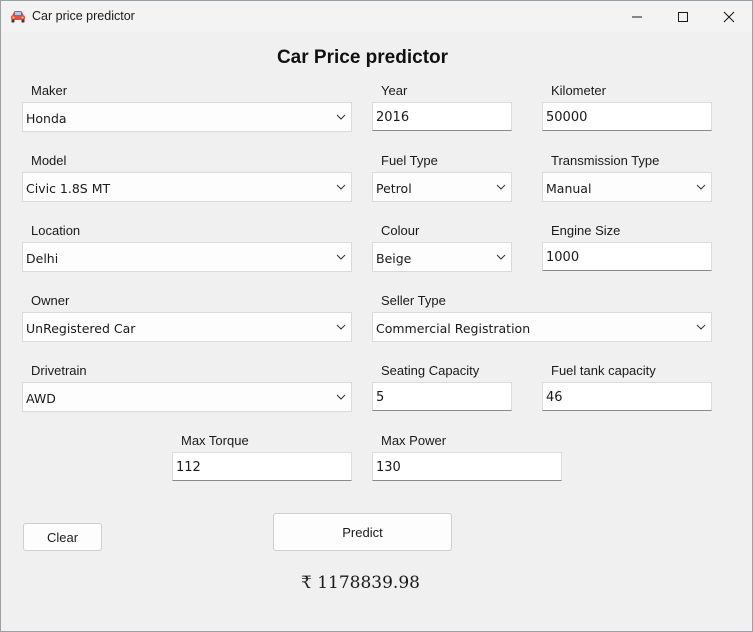 The image size is (753, 632). Describe the element at coordinates (569, 188) in the screenshot. I see `transmission-value: Manual` at that location.